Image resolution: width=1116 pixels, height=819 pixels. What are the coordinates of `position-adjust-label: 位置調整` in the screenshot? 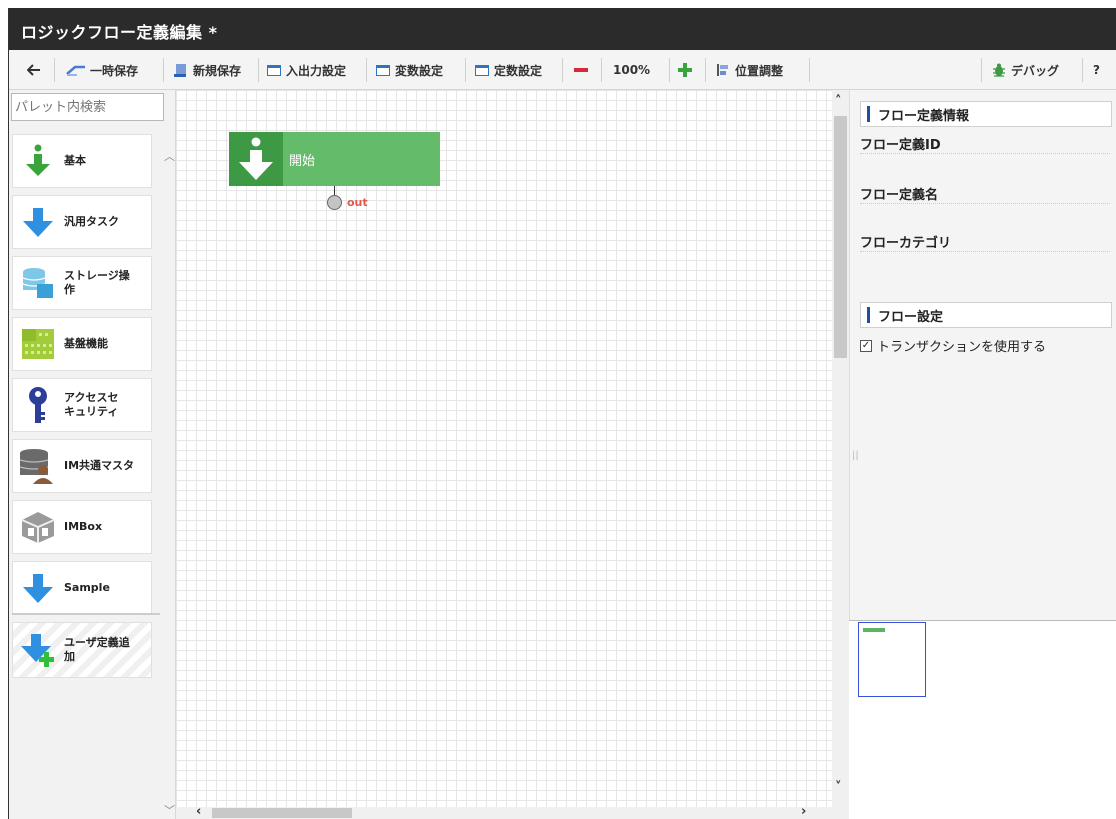 It's located at (759, 70).